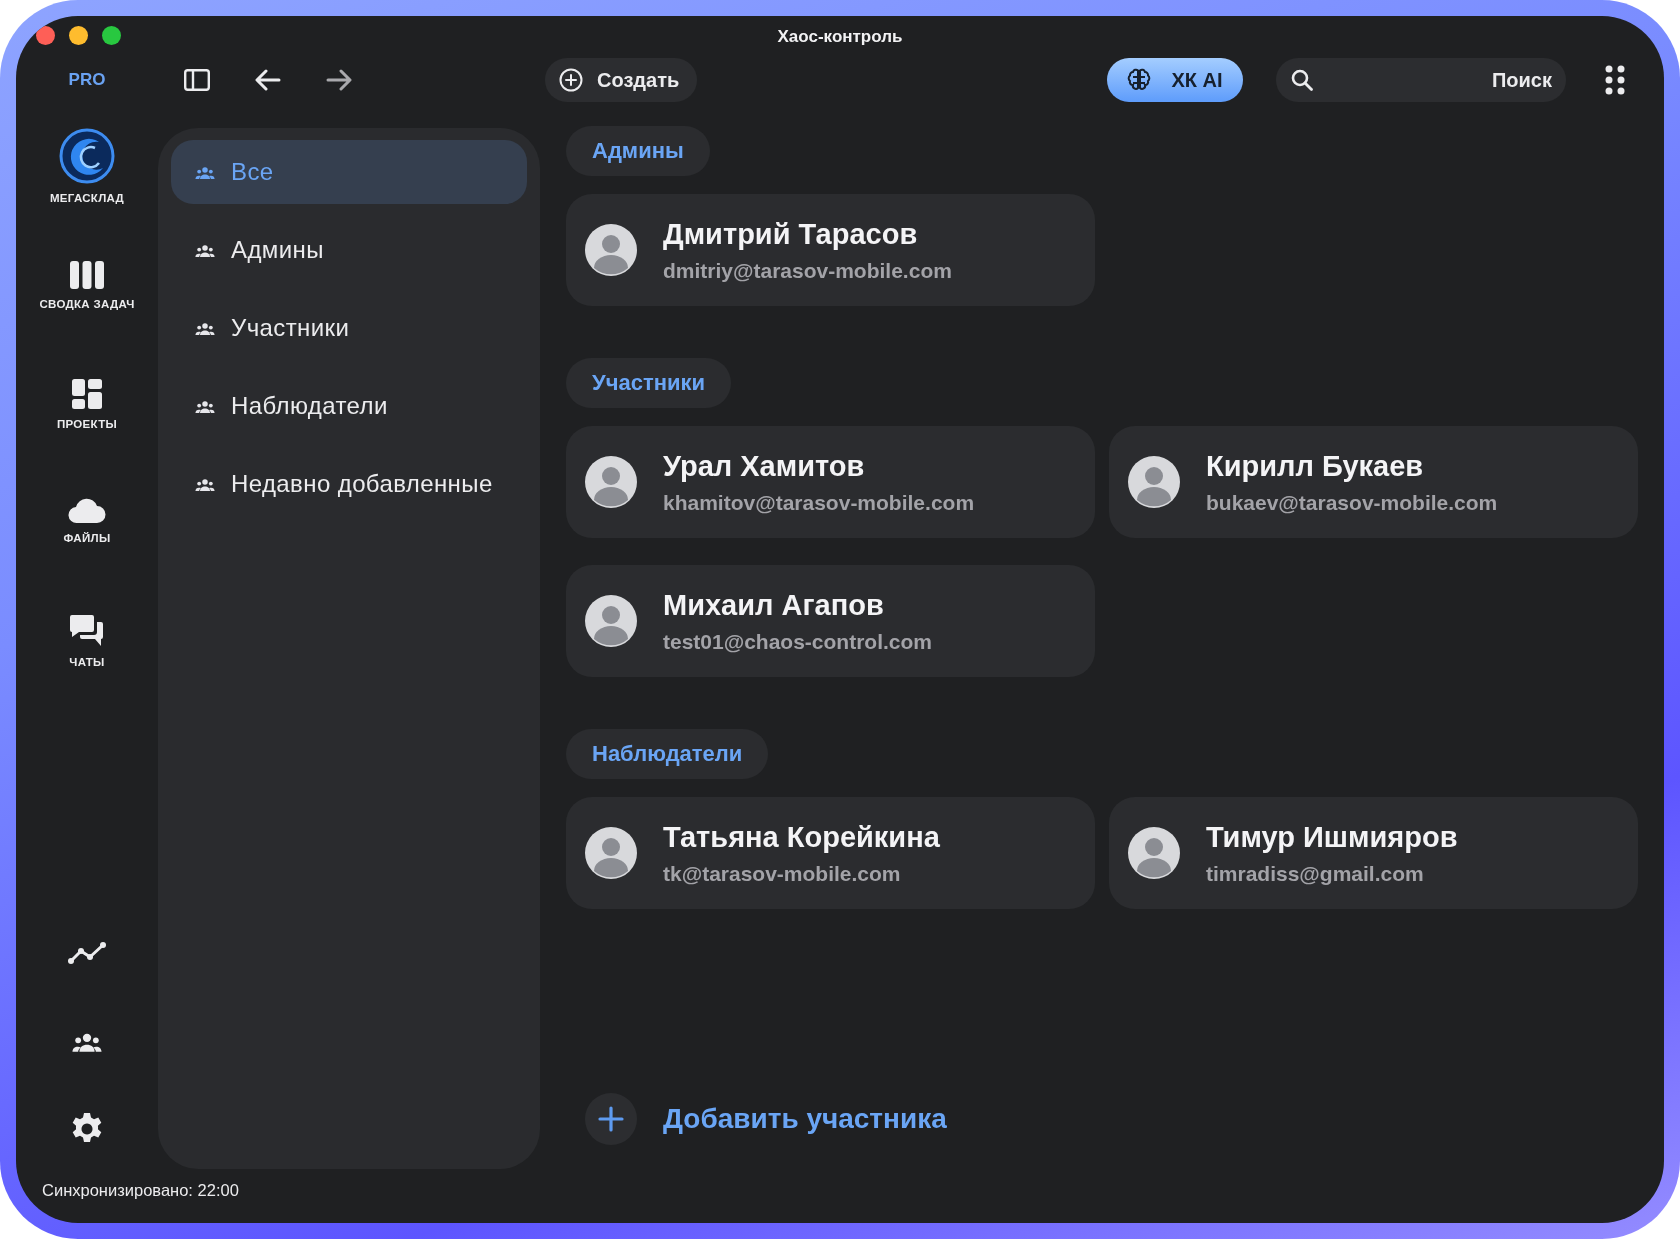 This screenshot has height=1239, width=1680. Describe the element at coordinates (1352, 502) in the screenshot. I see `member-email: bukaev@tarasov-mobile.com` at that location.